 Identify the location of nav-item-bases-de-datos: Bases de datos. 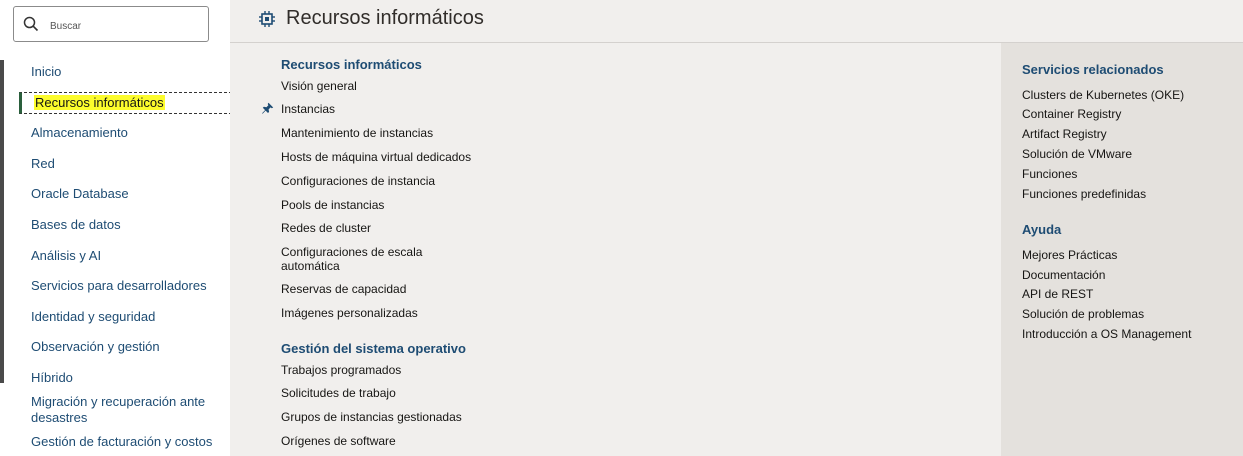
(76, 225).